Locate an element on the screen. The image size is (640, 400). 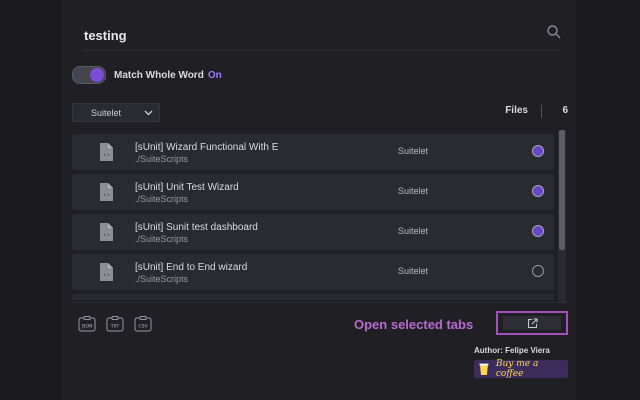
open-selected-tabs-label: Open selected tabs is located at coordinates (414, 324).